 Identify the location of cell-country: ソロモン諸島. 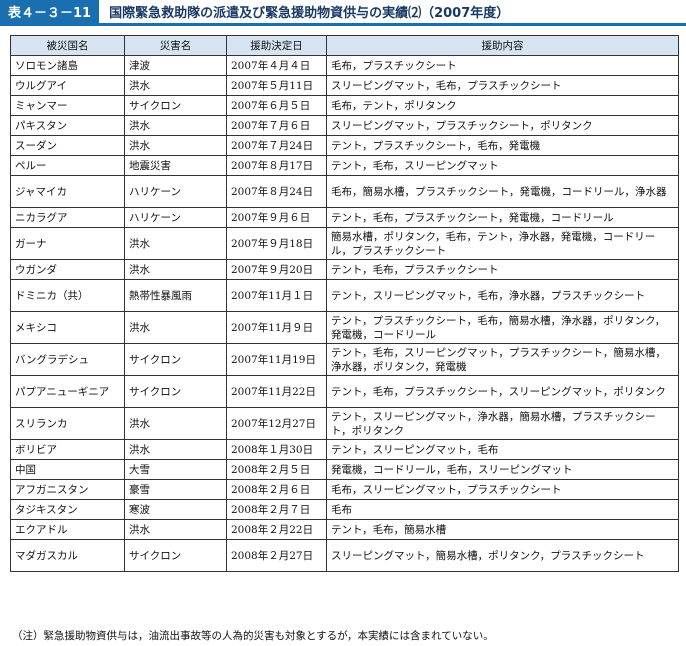
(67, 65).